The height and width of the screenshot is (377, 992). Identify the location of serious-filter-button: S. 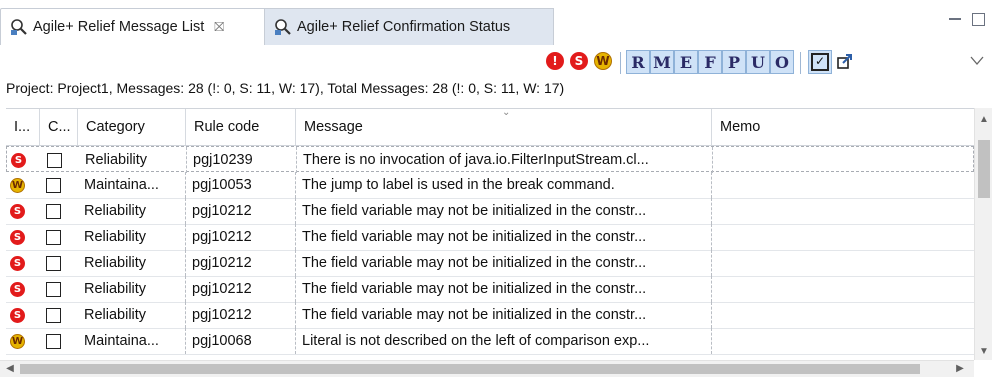
(579, 61).